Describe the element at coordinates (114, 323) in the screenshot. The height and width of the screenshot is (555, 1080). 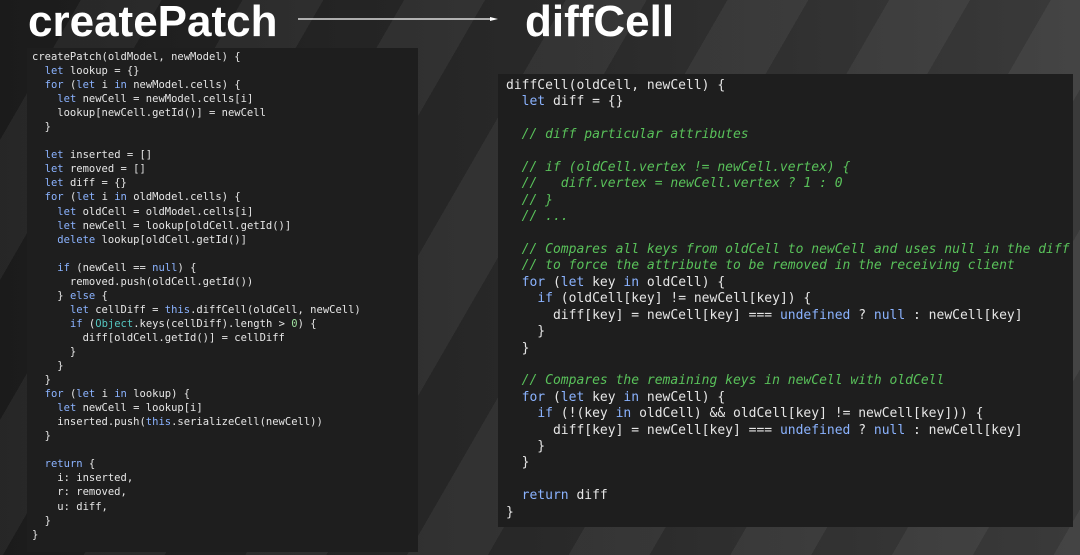
I see `code-token: Object` at that location.